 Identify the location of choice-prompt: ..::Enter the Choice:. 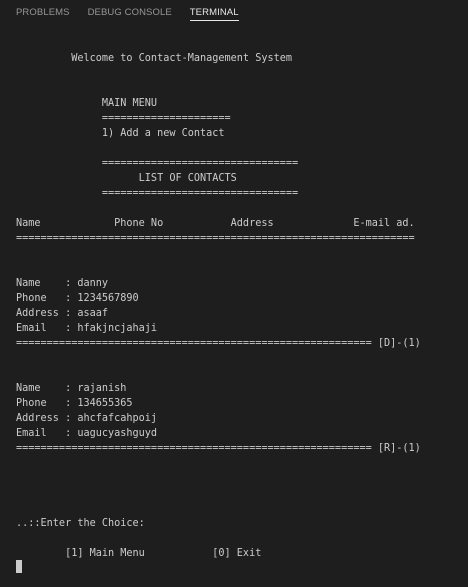
(80, 523).